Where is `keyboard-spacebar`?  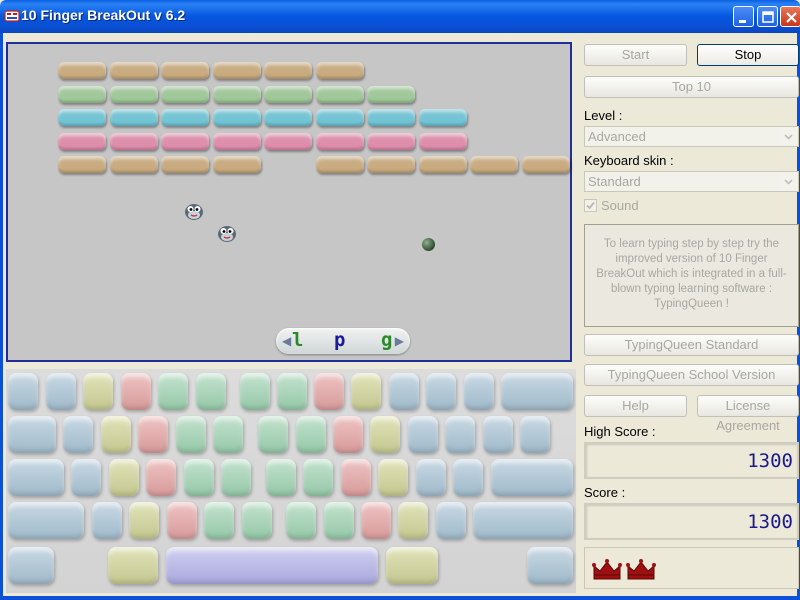
keyboard-spacebar is located at coordinates (272, 565).